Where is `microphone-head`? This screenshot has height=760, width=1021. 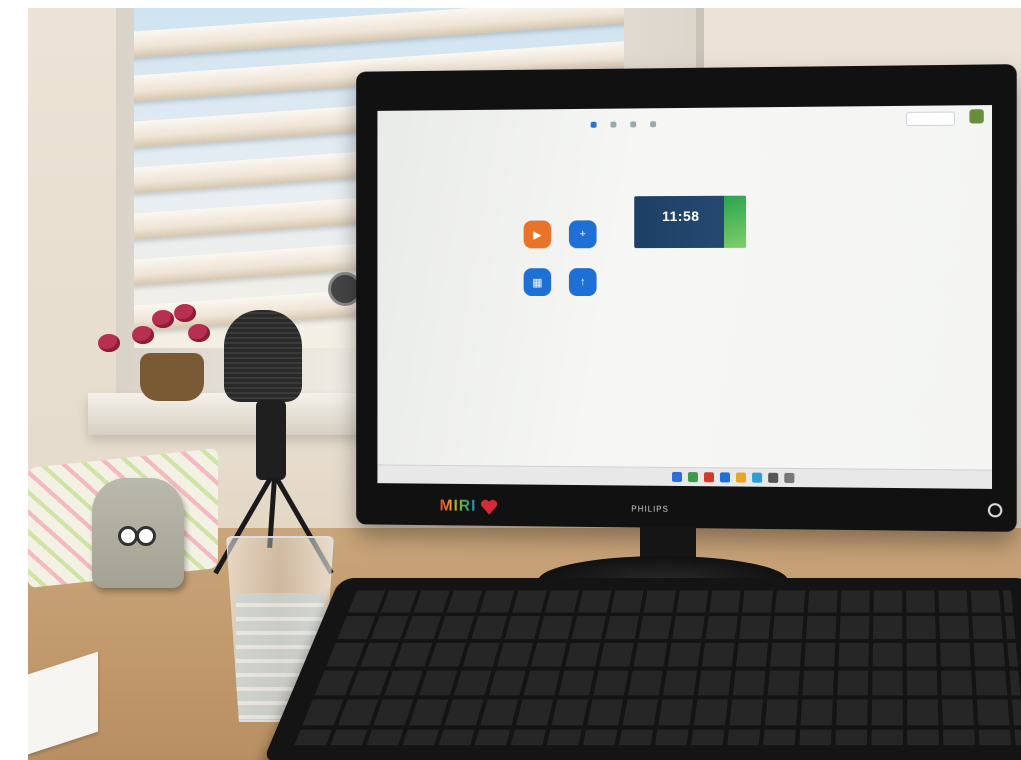
microphone-head is located at coordinates (263, 356).